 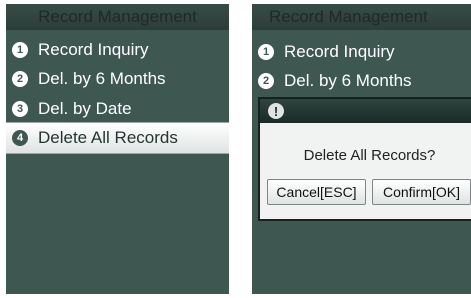 I want to click on dialog-message: Delete All Records?, so click(x=369, y=155).